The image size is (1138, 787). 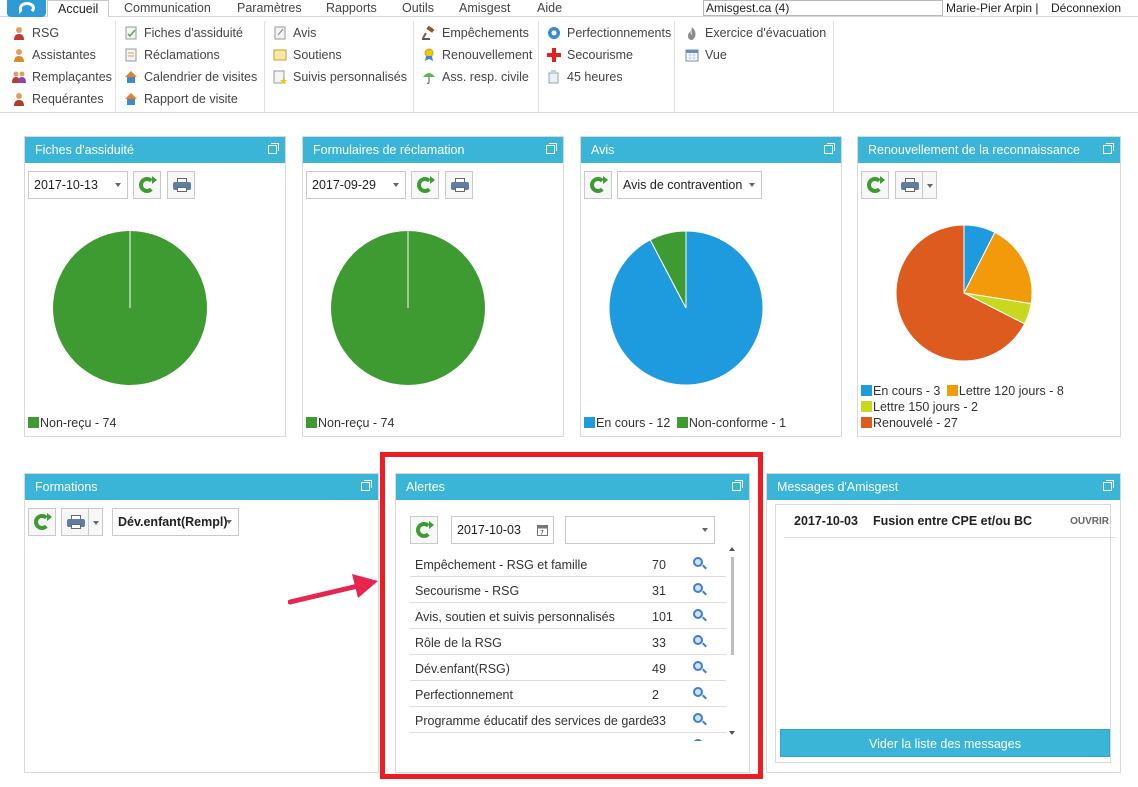 What do you see at coordinates (175, 522) in the screenshot?
I see `formation-select: Dév.enfant(Rempl)` at bounding box center [175, 522].